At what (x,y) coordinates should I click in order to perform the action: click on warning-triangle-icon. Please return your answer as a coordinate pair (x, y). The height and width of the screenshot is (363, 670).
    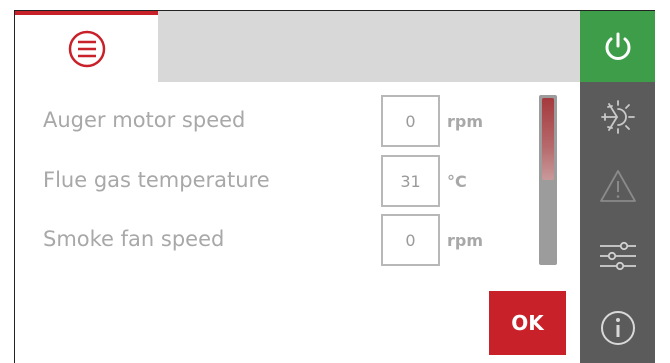
    Looking at the image, I should click on (617, 185).